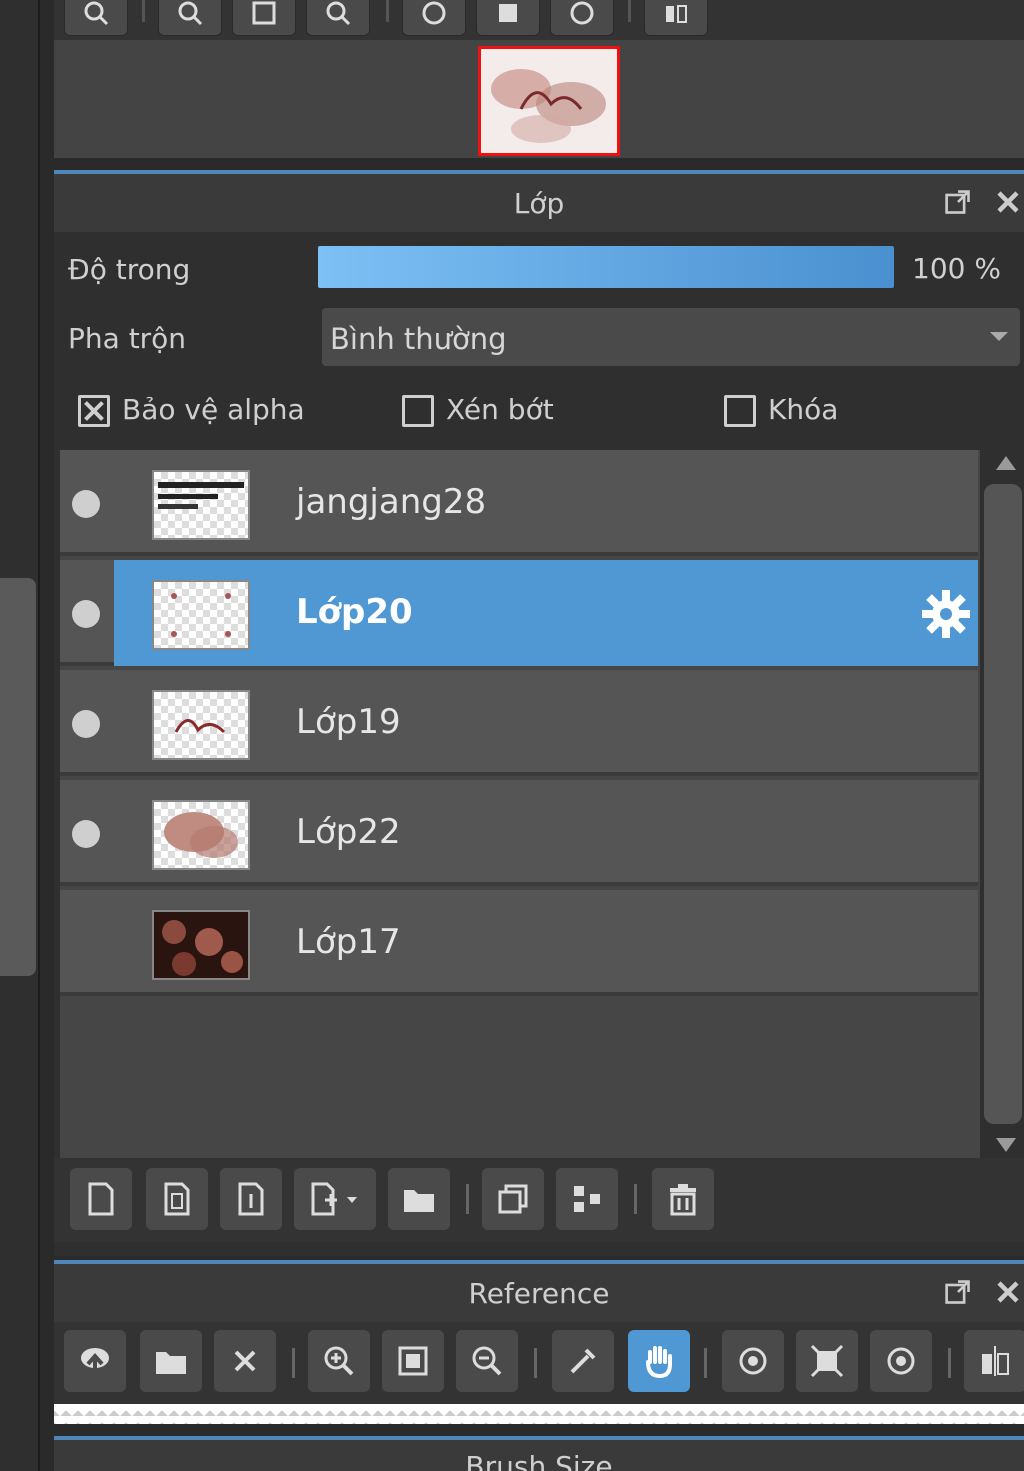 The image size is (1024, 1471). What do you see at coordinates (519, 723) in the screenshot?
I see `layer-row: Lớp19` at bounding box center [519, 723].